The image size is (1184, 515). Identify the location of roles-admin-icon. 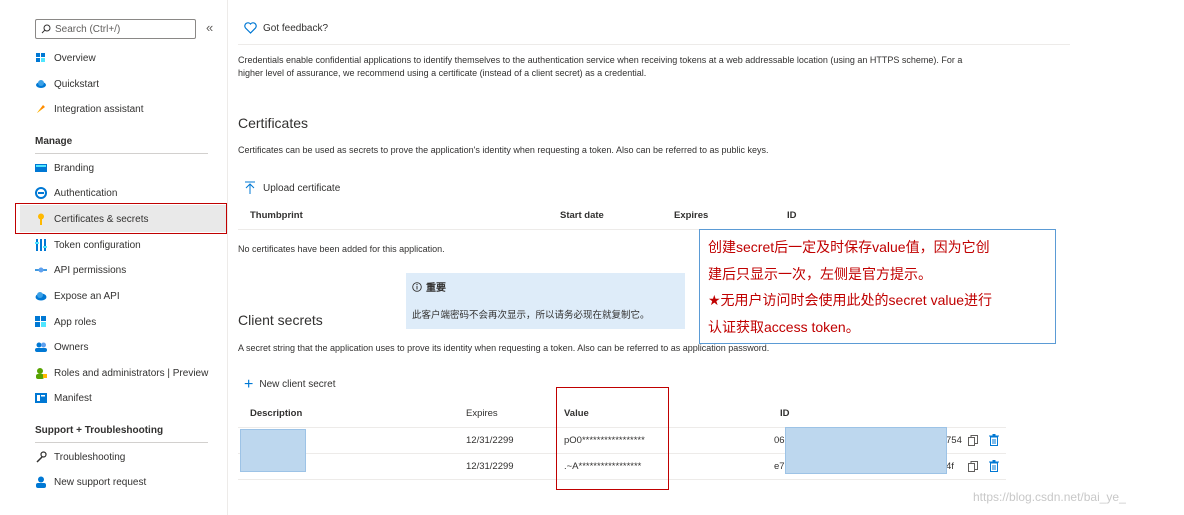
(41, 373).